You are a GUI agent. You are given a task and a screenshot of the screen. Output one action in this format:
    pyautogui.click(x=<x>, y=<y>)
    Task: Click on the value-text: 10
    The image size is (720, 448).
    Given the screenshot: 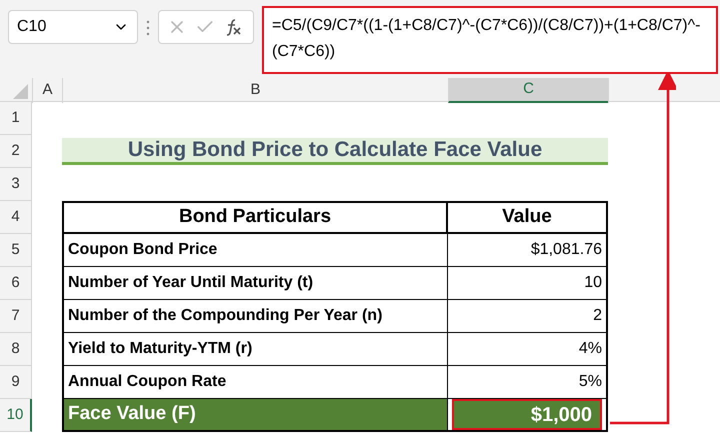 What is the action you would take?
    pyautogui.click(x=593, y=283)
    